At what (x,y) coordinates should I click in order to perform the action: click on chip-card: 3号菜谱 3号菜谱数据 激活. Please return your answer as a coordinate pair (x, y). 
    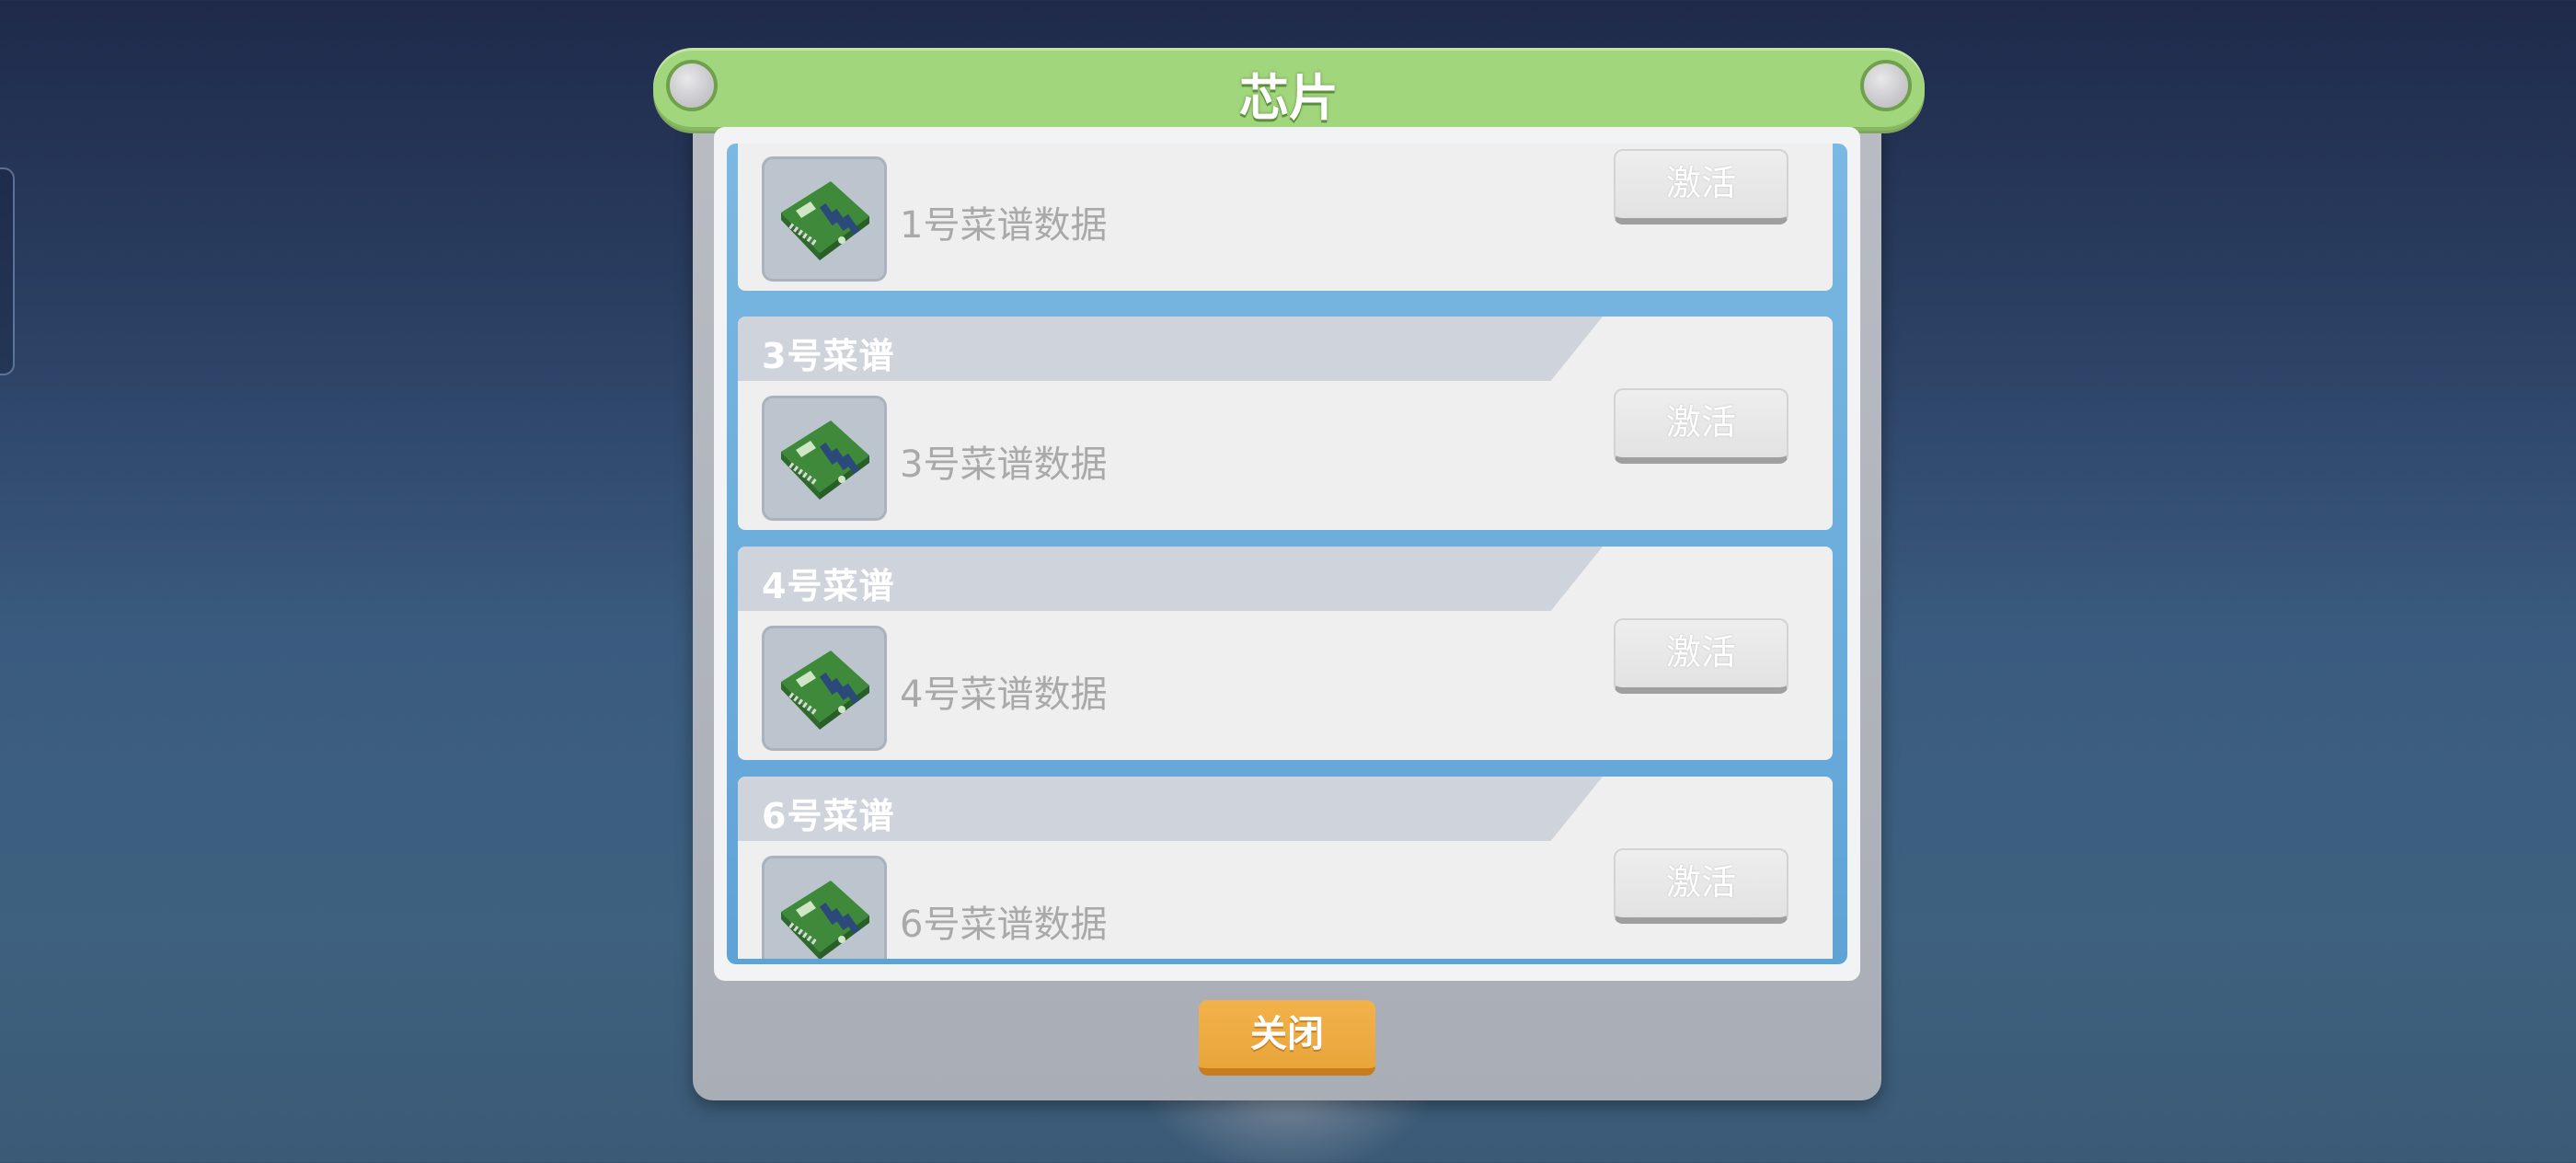
    Looking at the image, I should click on (1285, 424).